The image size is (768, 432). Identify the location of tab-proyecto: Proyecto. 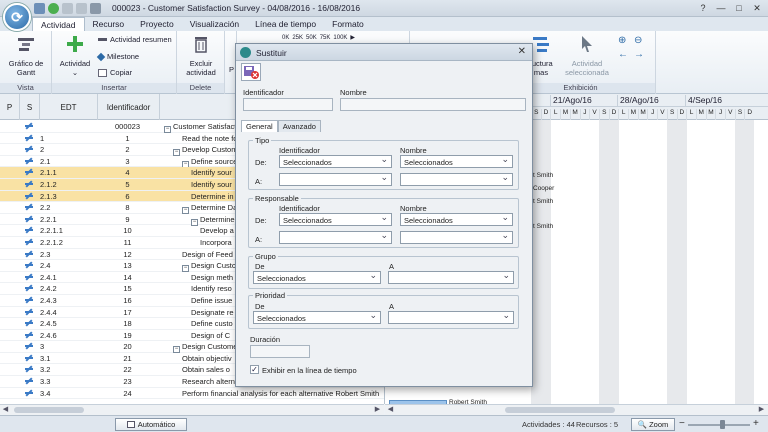
(157, 24).